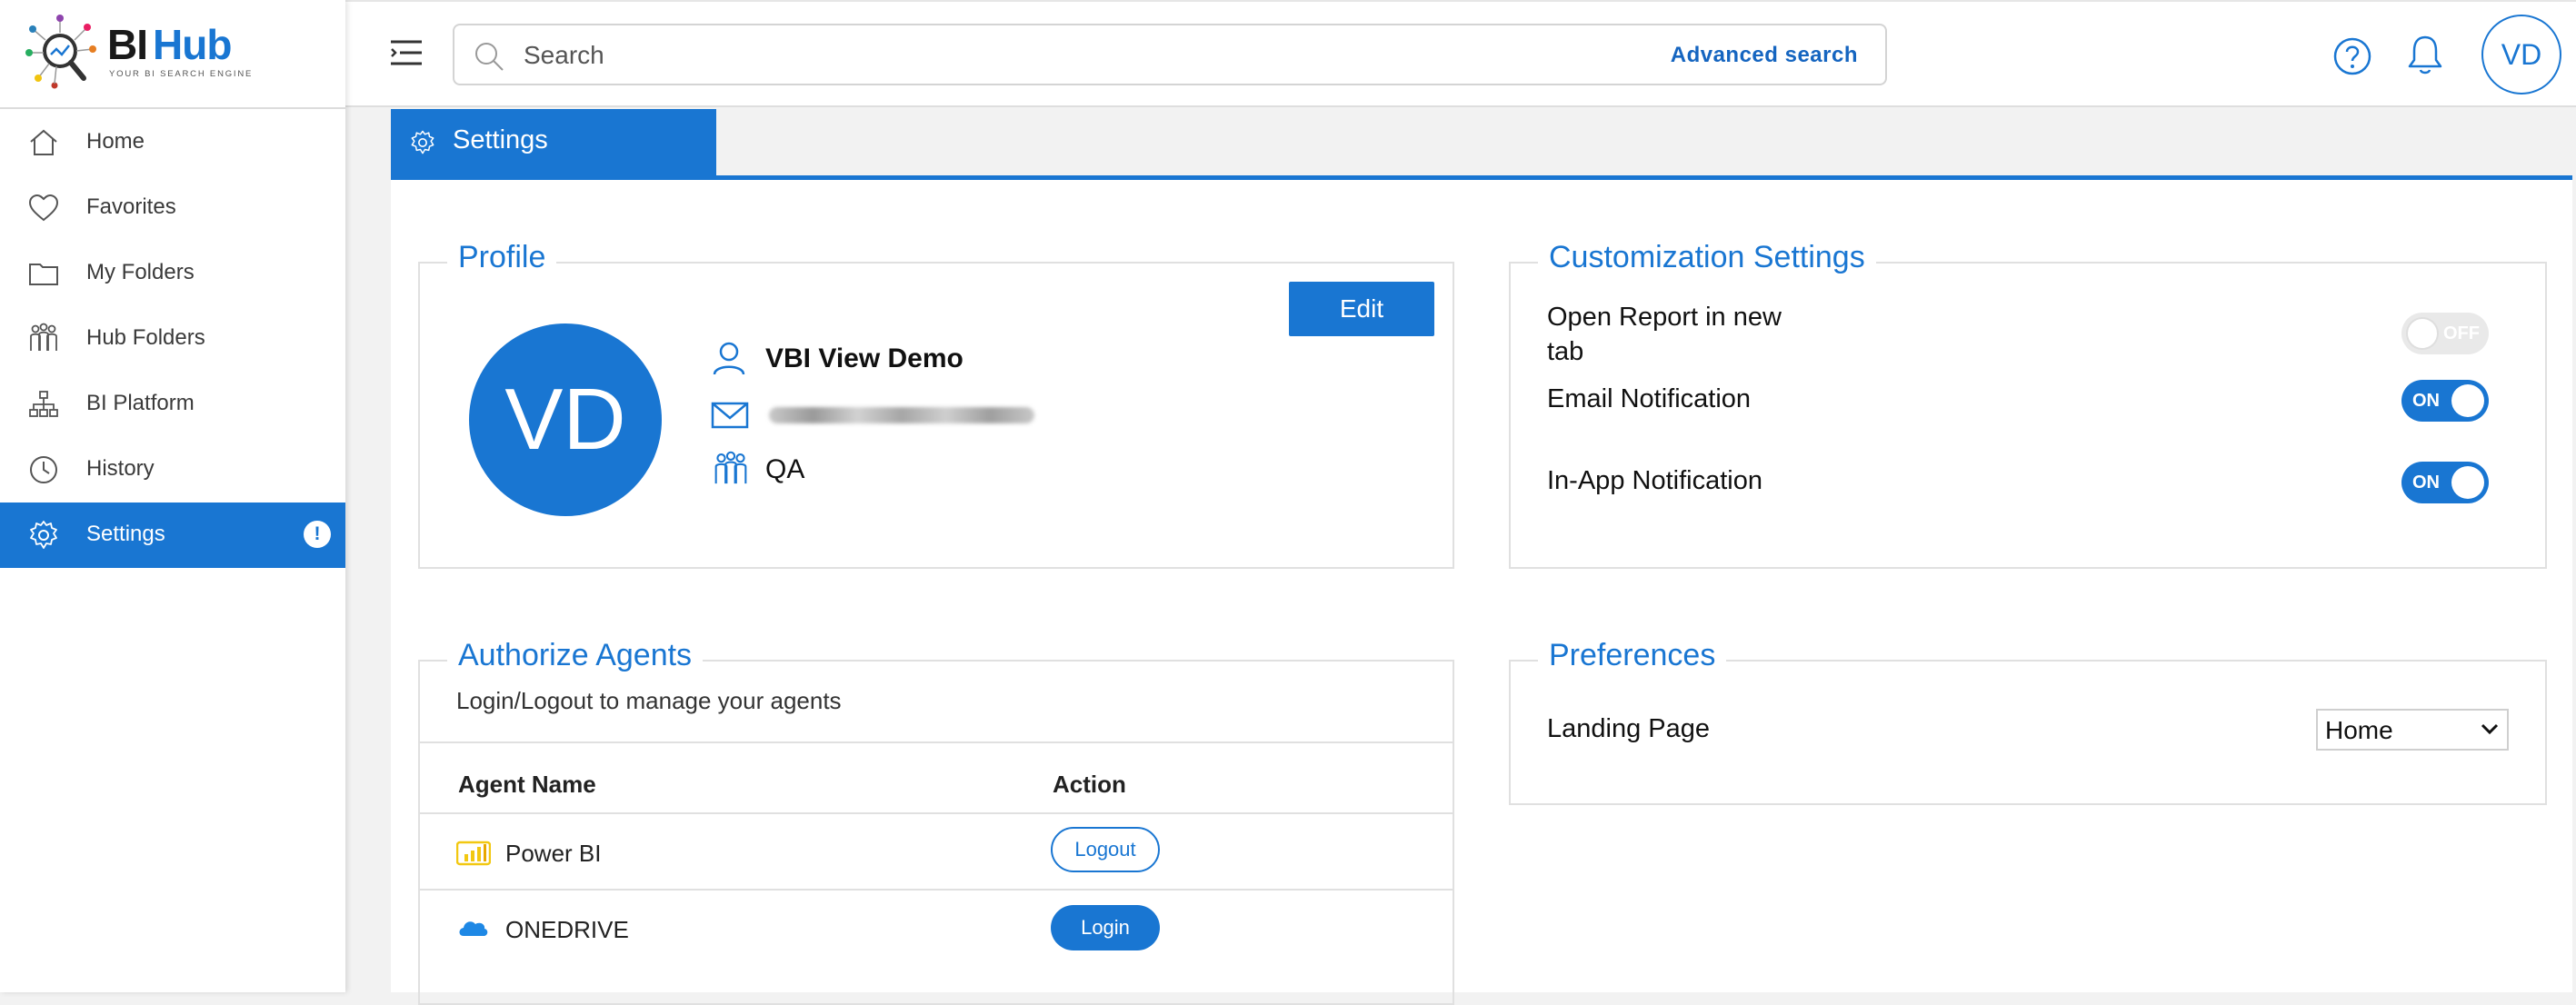 This screenshot has height=1005, width=2576. I want to click on setting-label: In-App Notification, so click(1654, 480).